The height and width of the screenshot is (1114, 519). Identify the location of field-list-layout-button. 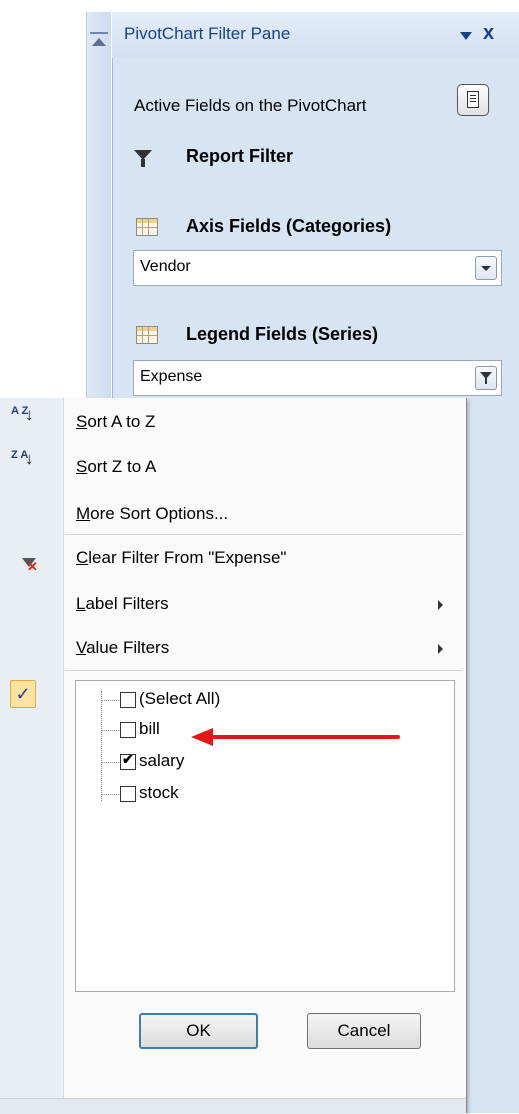
(473, 100).